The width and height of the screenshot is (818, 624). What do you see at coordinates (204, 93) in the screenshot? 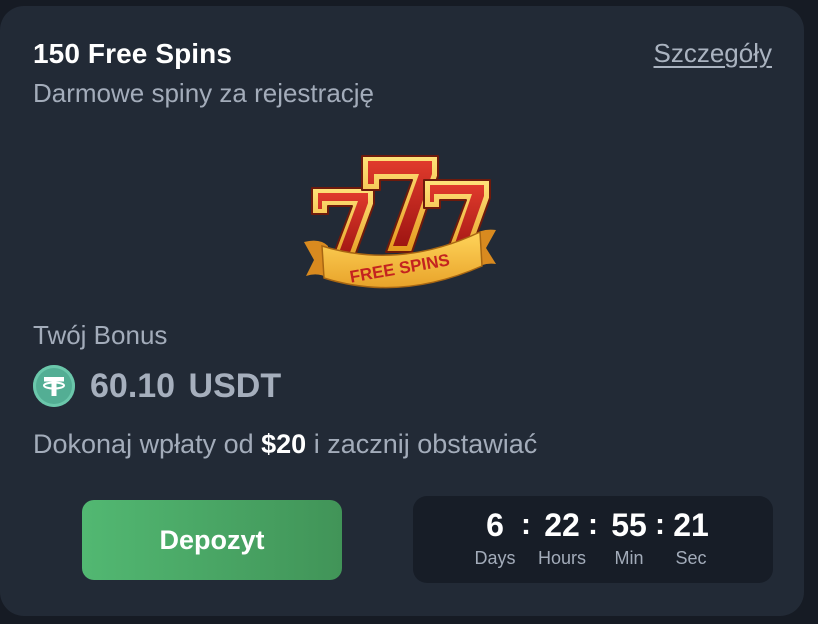
I see `promo-subtitle: Darmowe spiny za rejestrację` at bounding box center [204, 93].